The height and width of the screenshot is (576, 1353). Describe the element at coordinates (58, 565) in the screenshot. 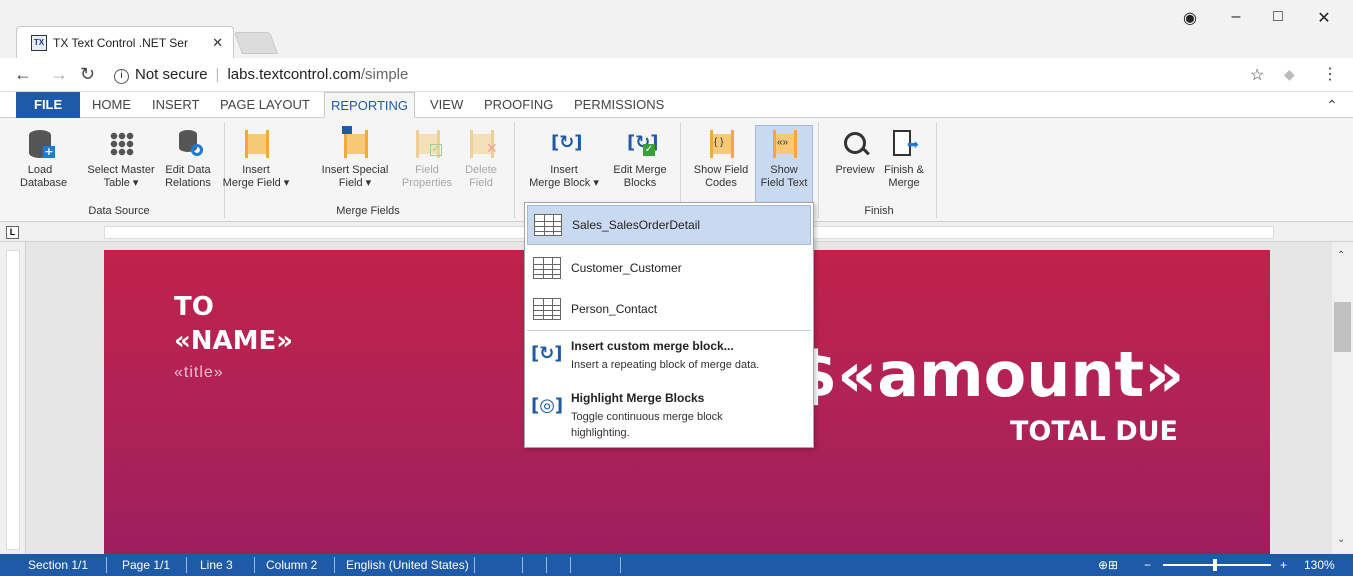

I see `status-section: Section 1/1` at that location.